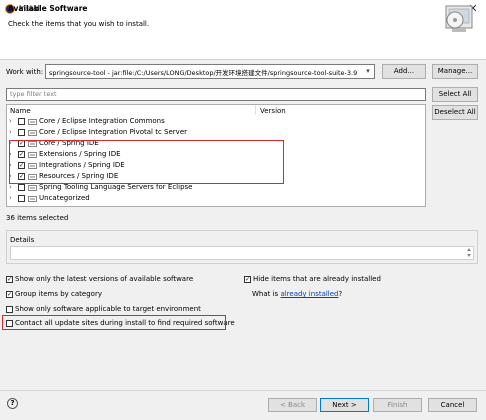 The height and width of the screenshot is (420, 486). I want to click on hide-installed-checkbox: ✓, so click(247, 279).